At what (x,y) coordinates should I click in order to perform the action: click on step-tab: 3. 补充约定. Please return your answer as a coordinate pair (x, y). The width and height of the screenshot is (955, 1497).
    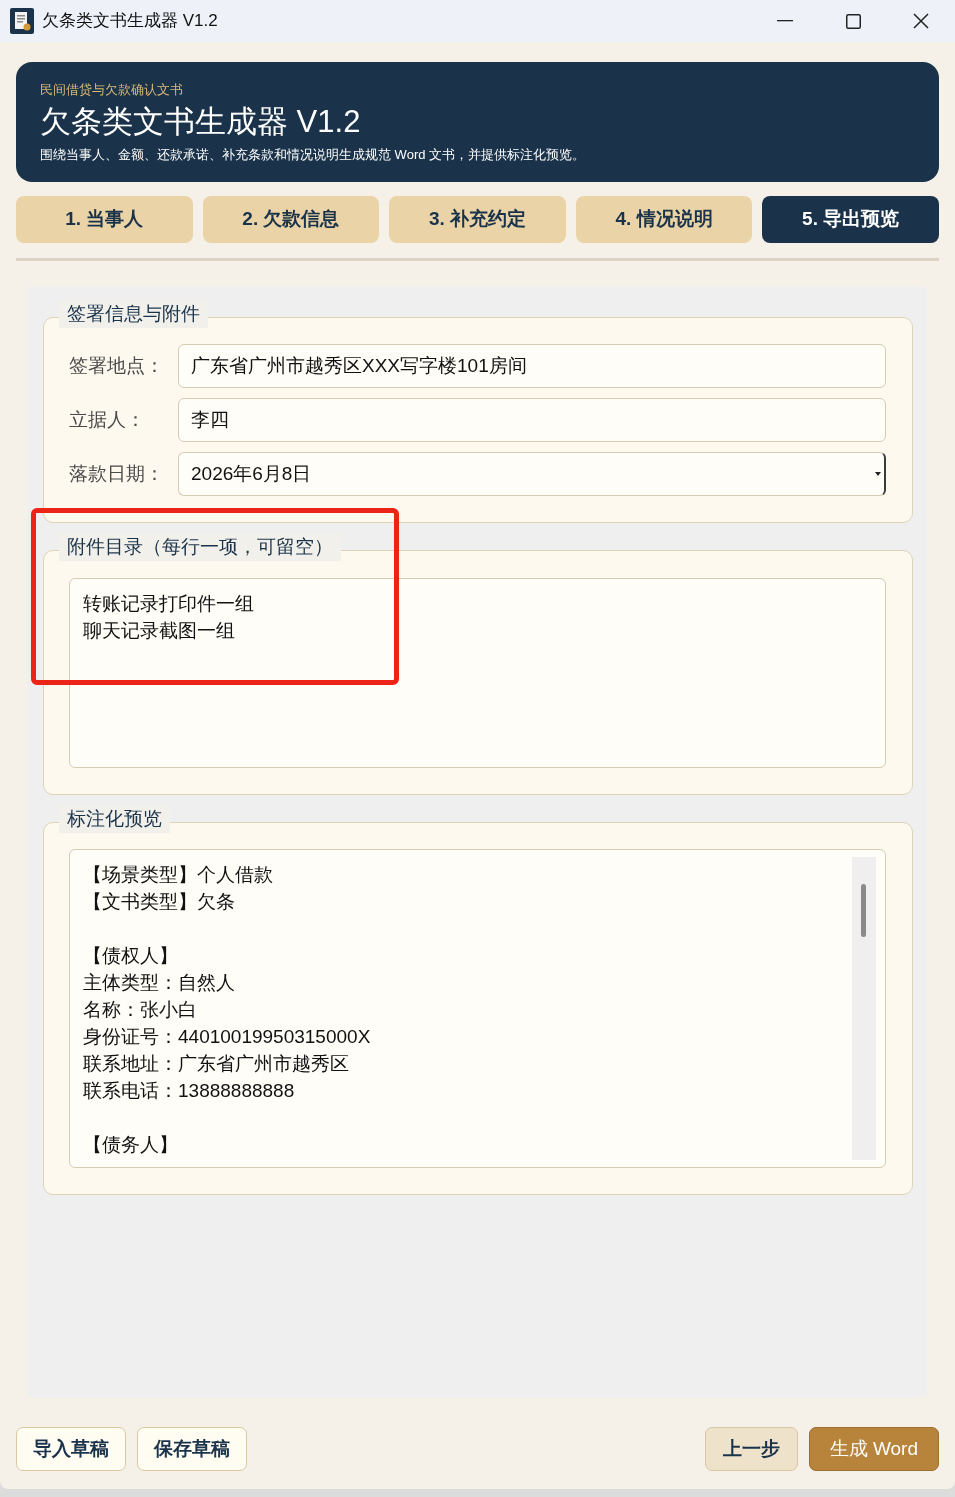
    Looking at the image, I should click on (477, 219).